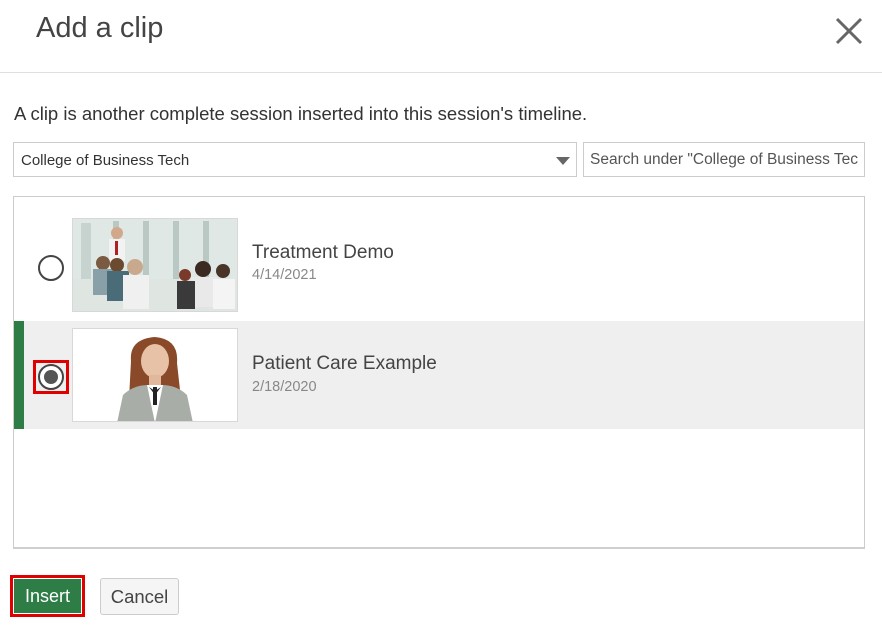  I want to click on clip-radio-patient-care-example, so click(51, 377).